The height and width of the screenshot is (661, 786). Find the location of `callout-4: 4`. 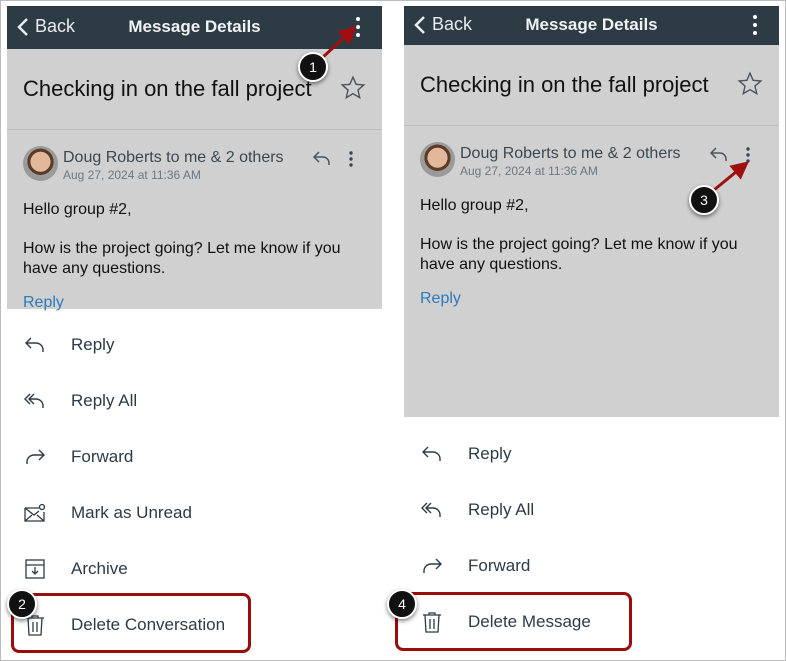

callout-4: 4 is located at coordinates (402, 604).